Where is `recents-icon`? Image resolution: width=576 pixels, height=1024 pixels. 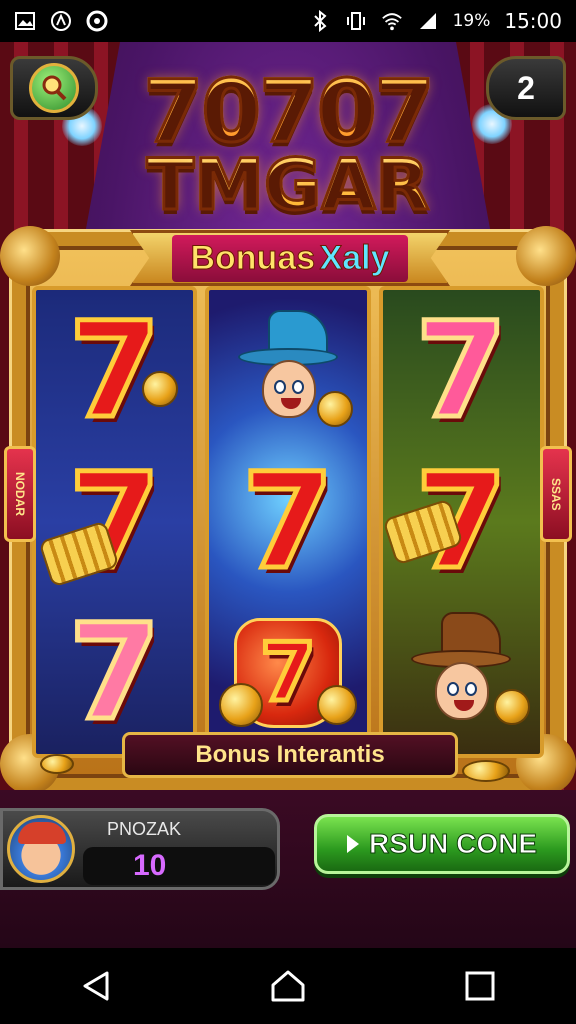 recents-icon is located at coordinates (480, 986).